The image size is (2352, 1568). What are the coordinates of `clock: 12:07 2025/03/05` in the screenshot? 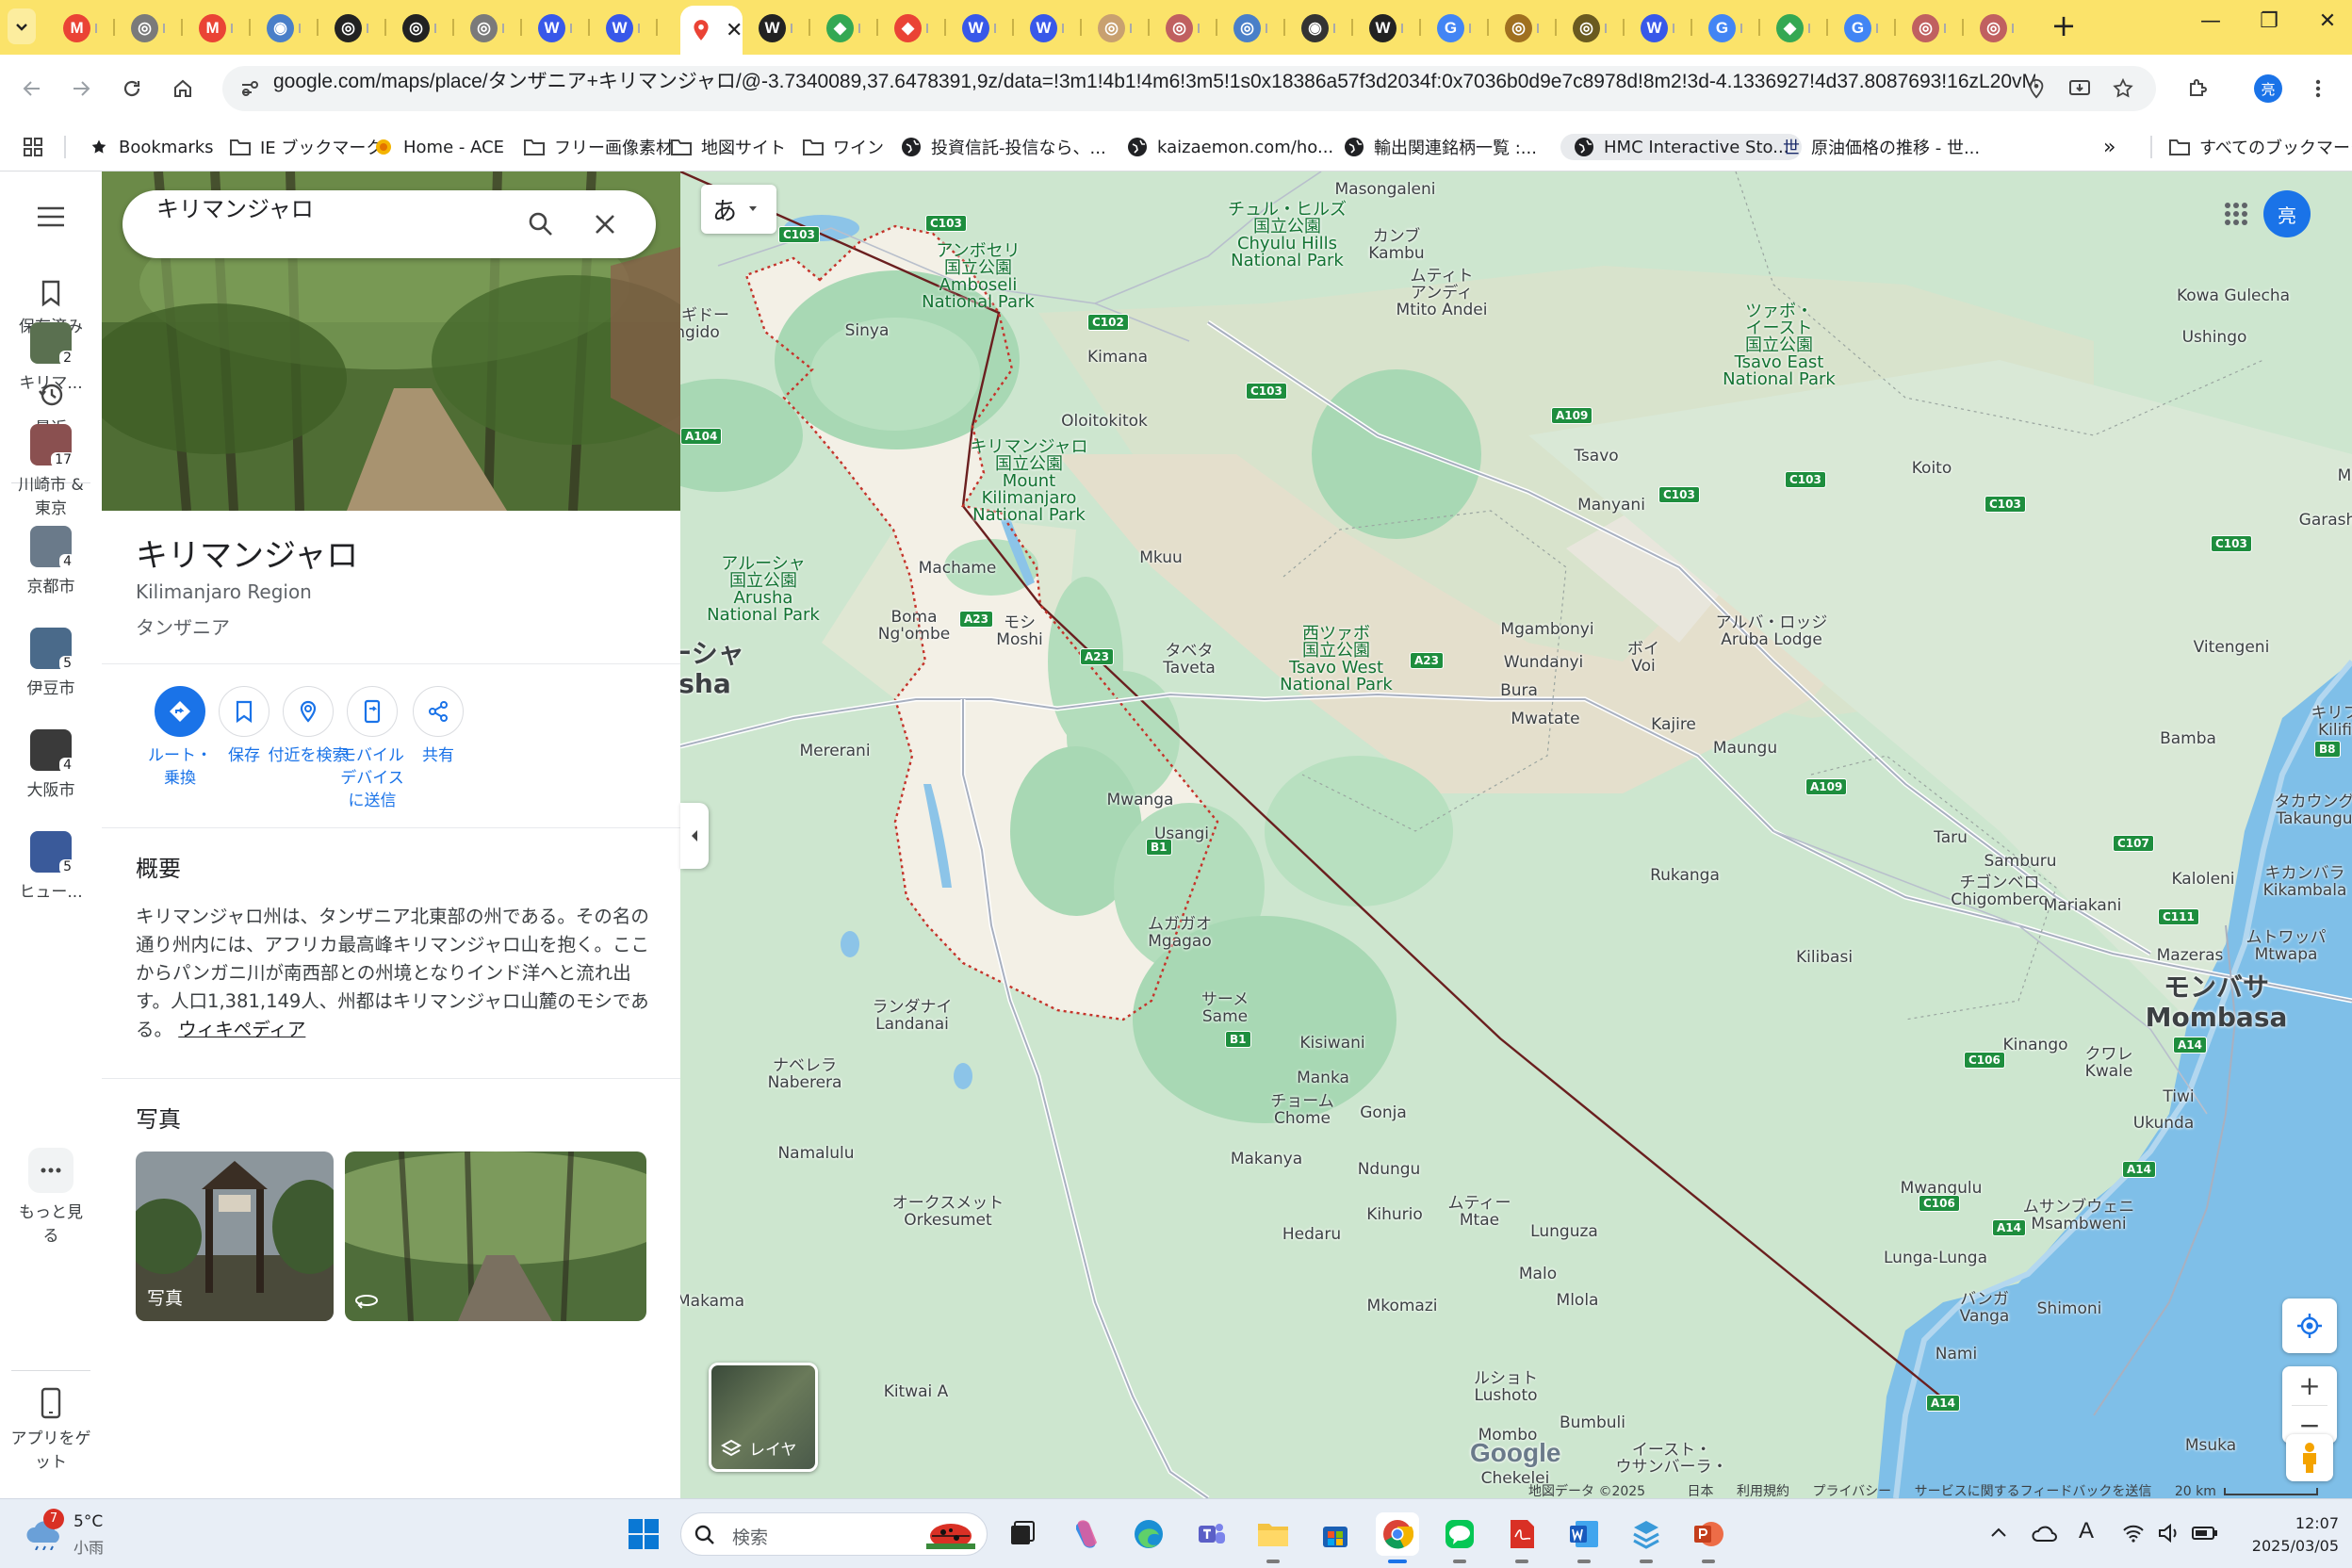 It's located at (2287, 1535).